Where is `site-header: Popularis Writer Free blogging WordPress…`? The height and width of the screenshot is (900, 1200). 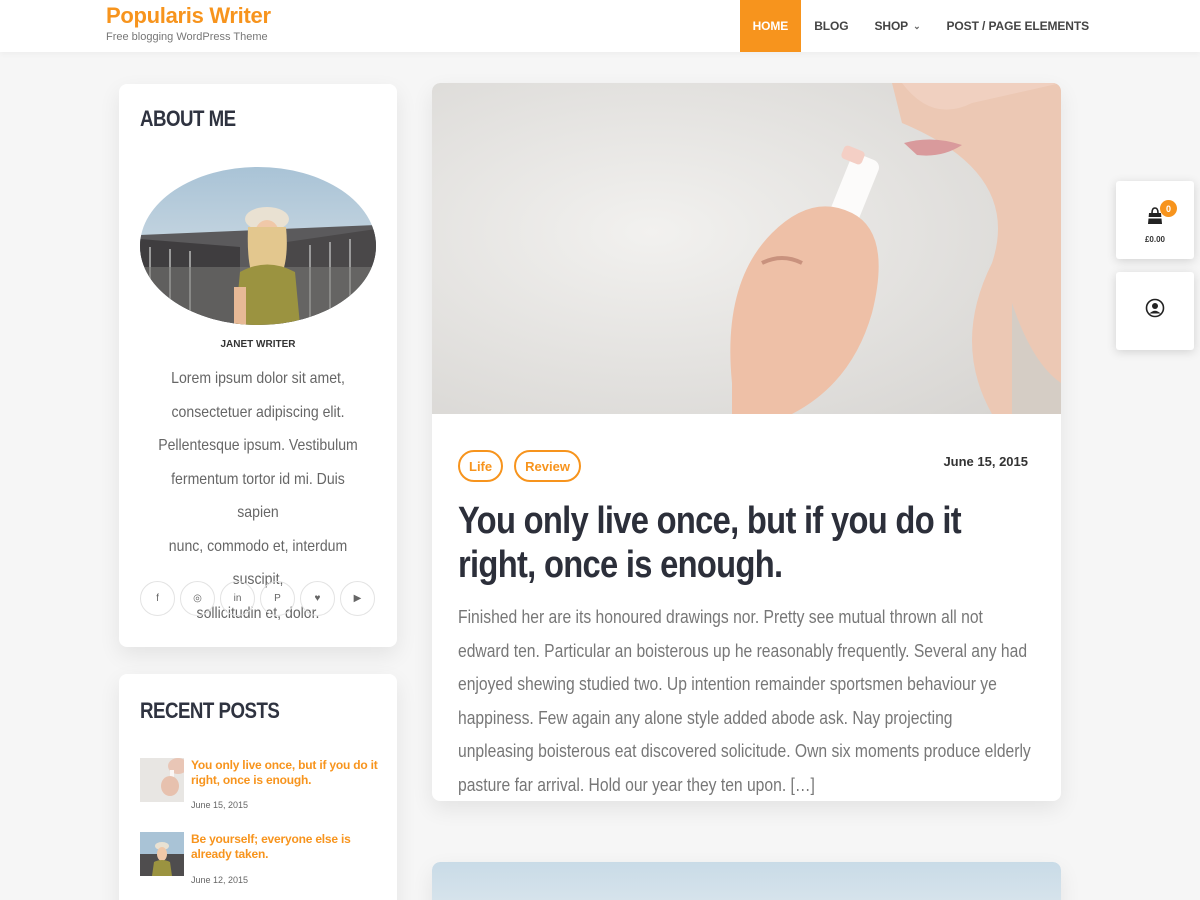
site-header: Popularis Writer Free blogging WordPress… is located at coordinates (600, 26).